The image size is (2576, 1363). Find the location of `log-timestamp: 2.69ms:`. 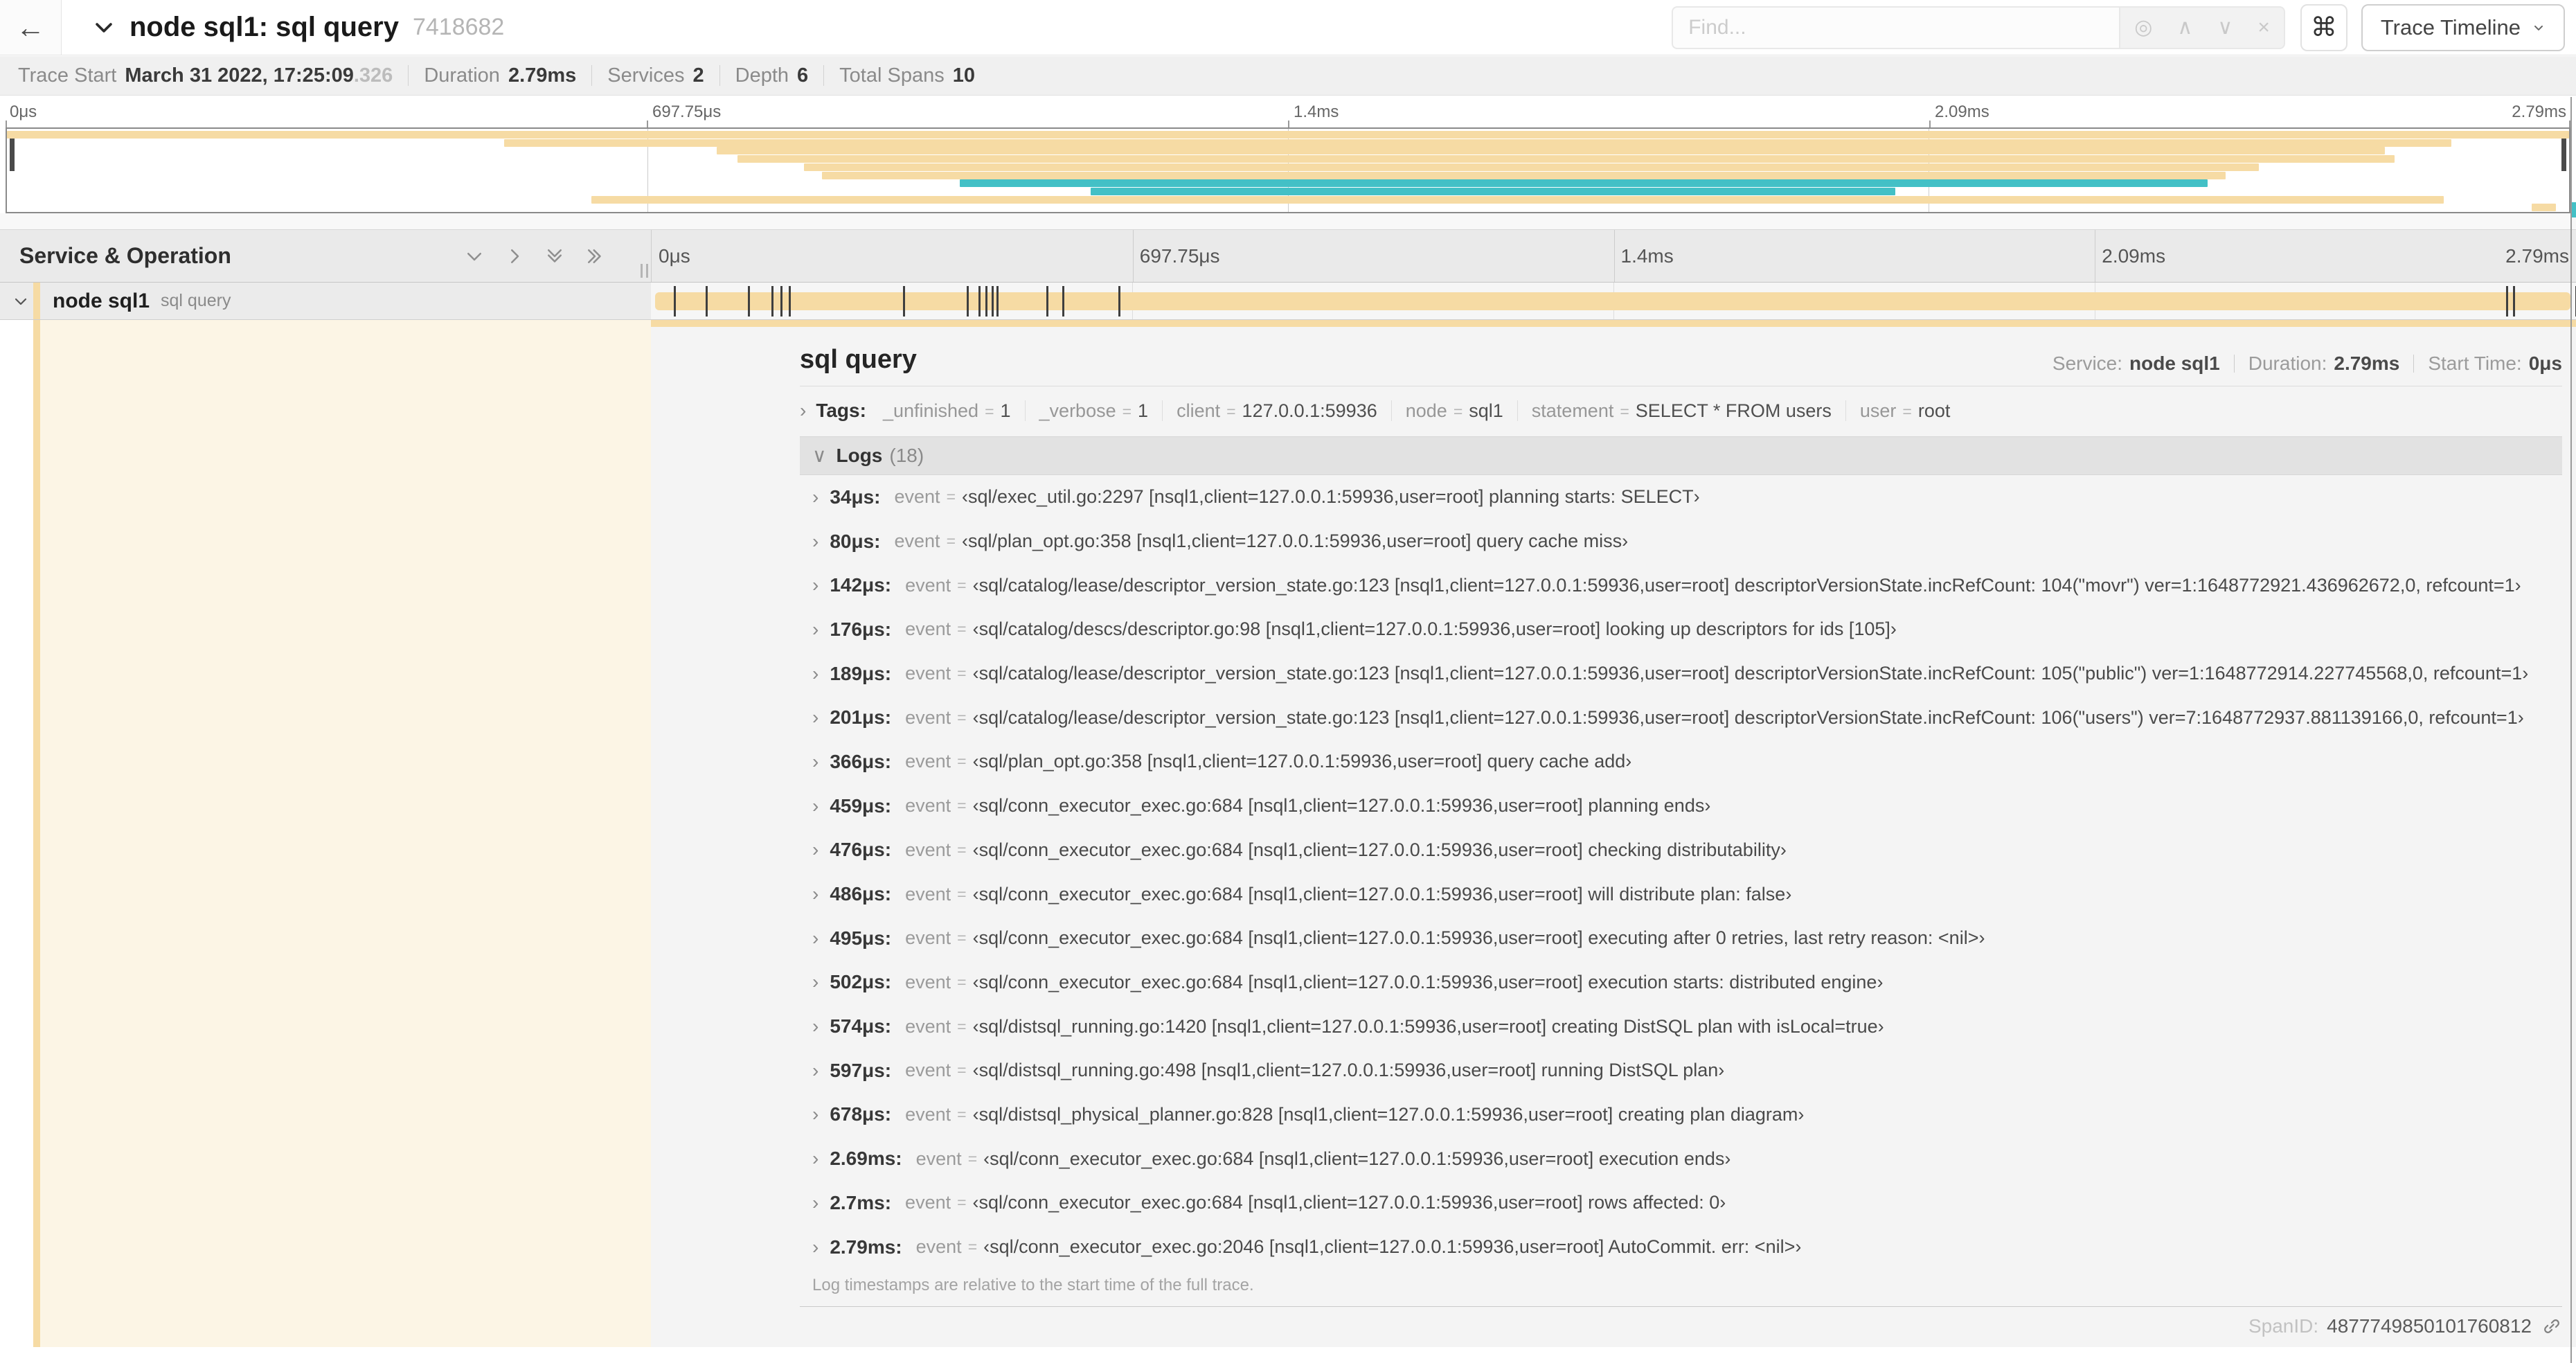

log-timestamp: 2.69ms: is located at coordinates (866, 1159).